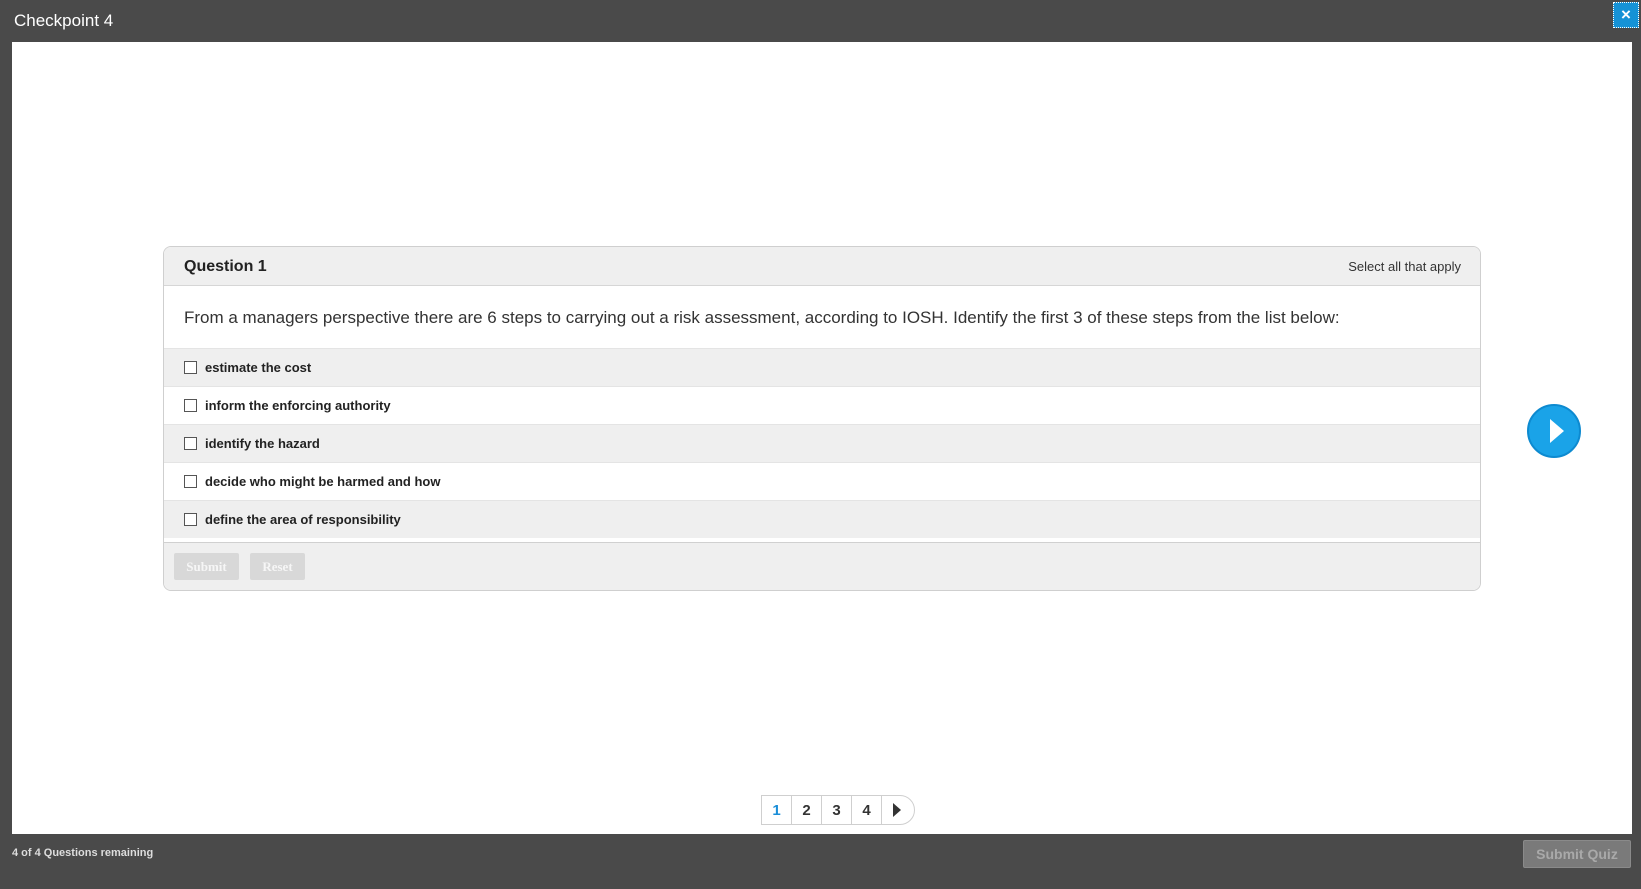 This screenshot has width=1641, height=889. What do you see at coordinates (1577, 854) in the screenshot?
I see `submit-quiz-button: Submit Quiz` at bounding box center [1577, 854].